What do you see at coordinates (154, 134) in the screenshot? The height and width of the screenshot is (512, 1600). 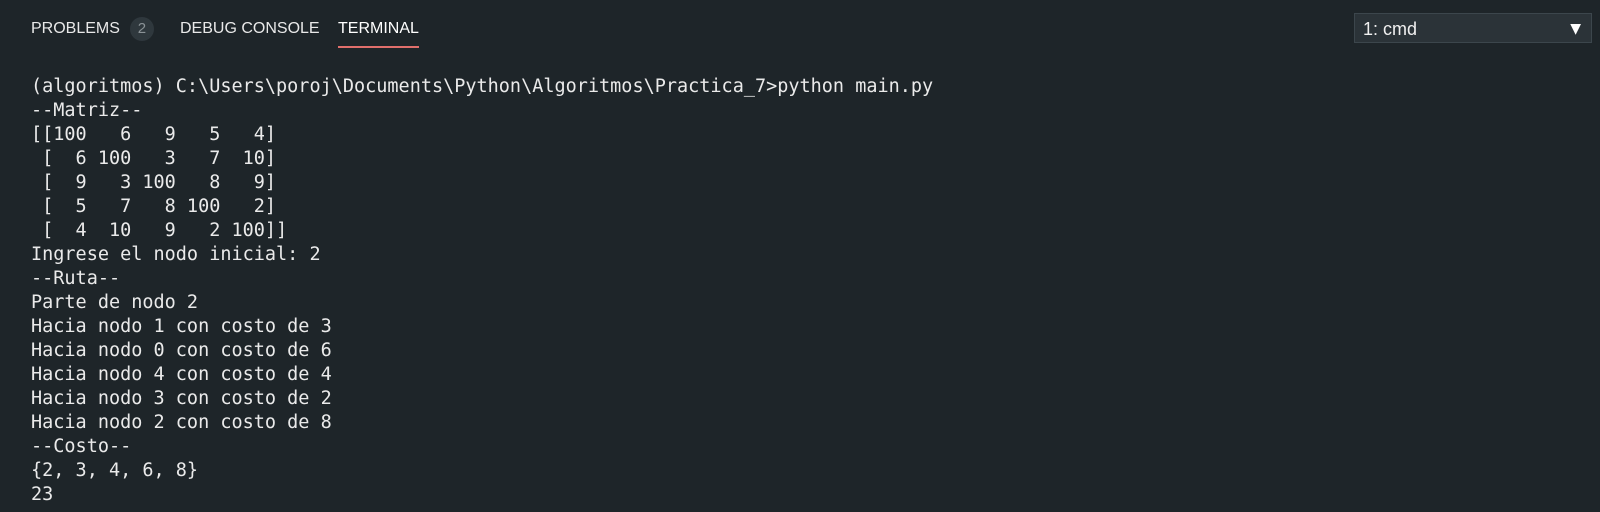 I see `terminal-line: [[100 6 9 5 4]` at bounding box center [154, 134].